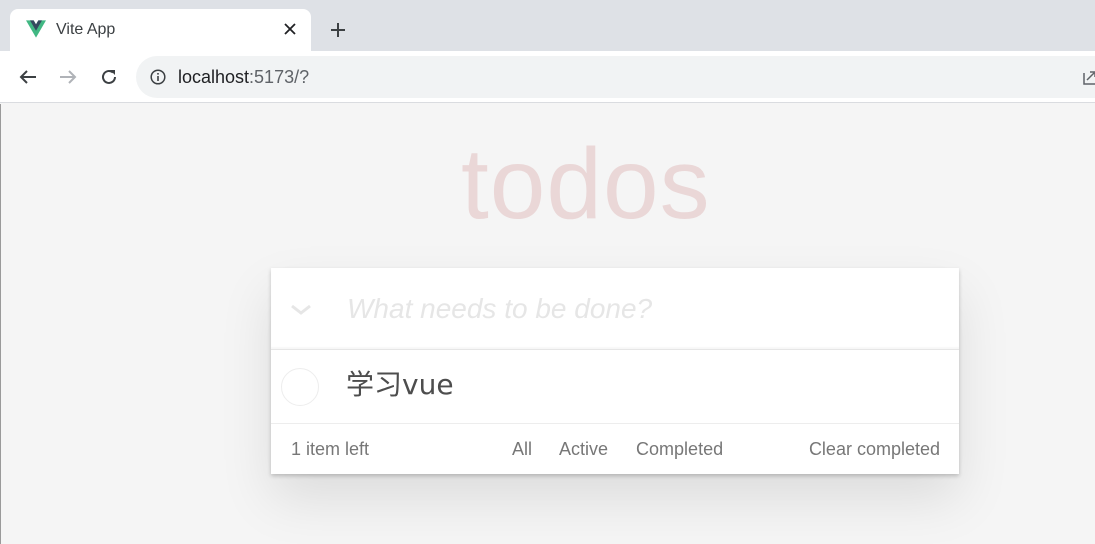  Describe the element at coordinates (330, 449) in the screenshot. I see `items-left-count: 1 item left` at that location.